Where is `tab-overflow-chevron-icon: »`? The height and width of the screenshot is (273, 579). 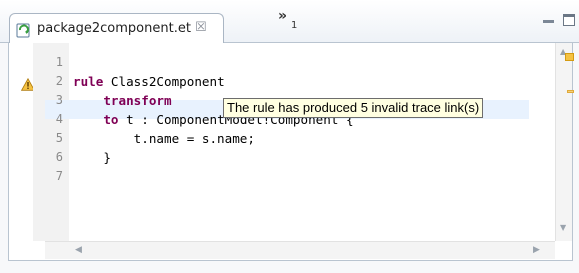
tab-overflow-chevron-icon: » is located at coordinates (282, 16).